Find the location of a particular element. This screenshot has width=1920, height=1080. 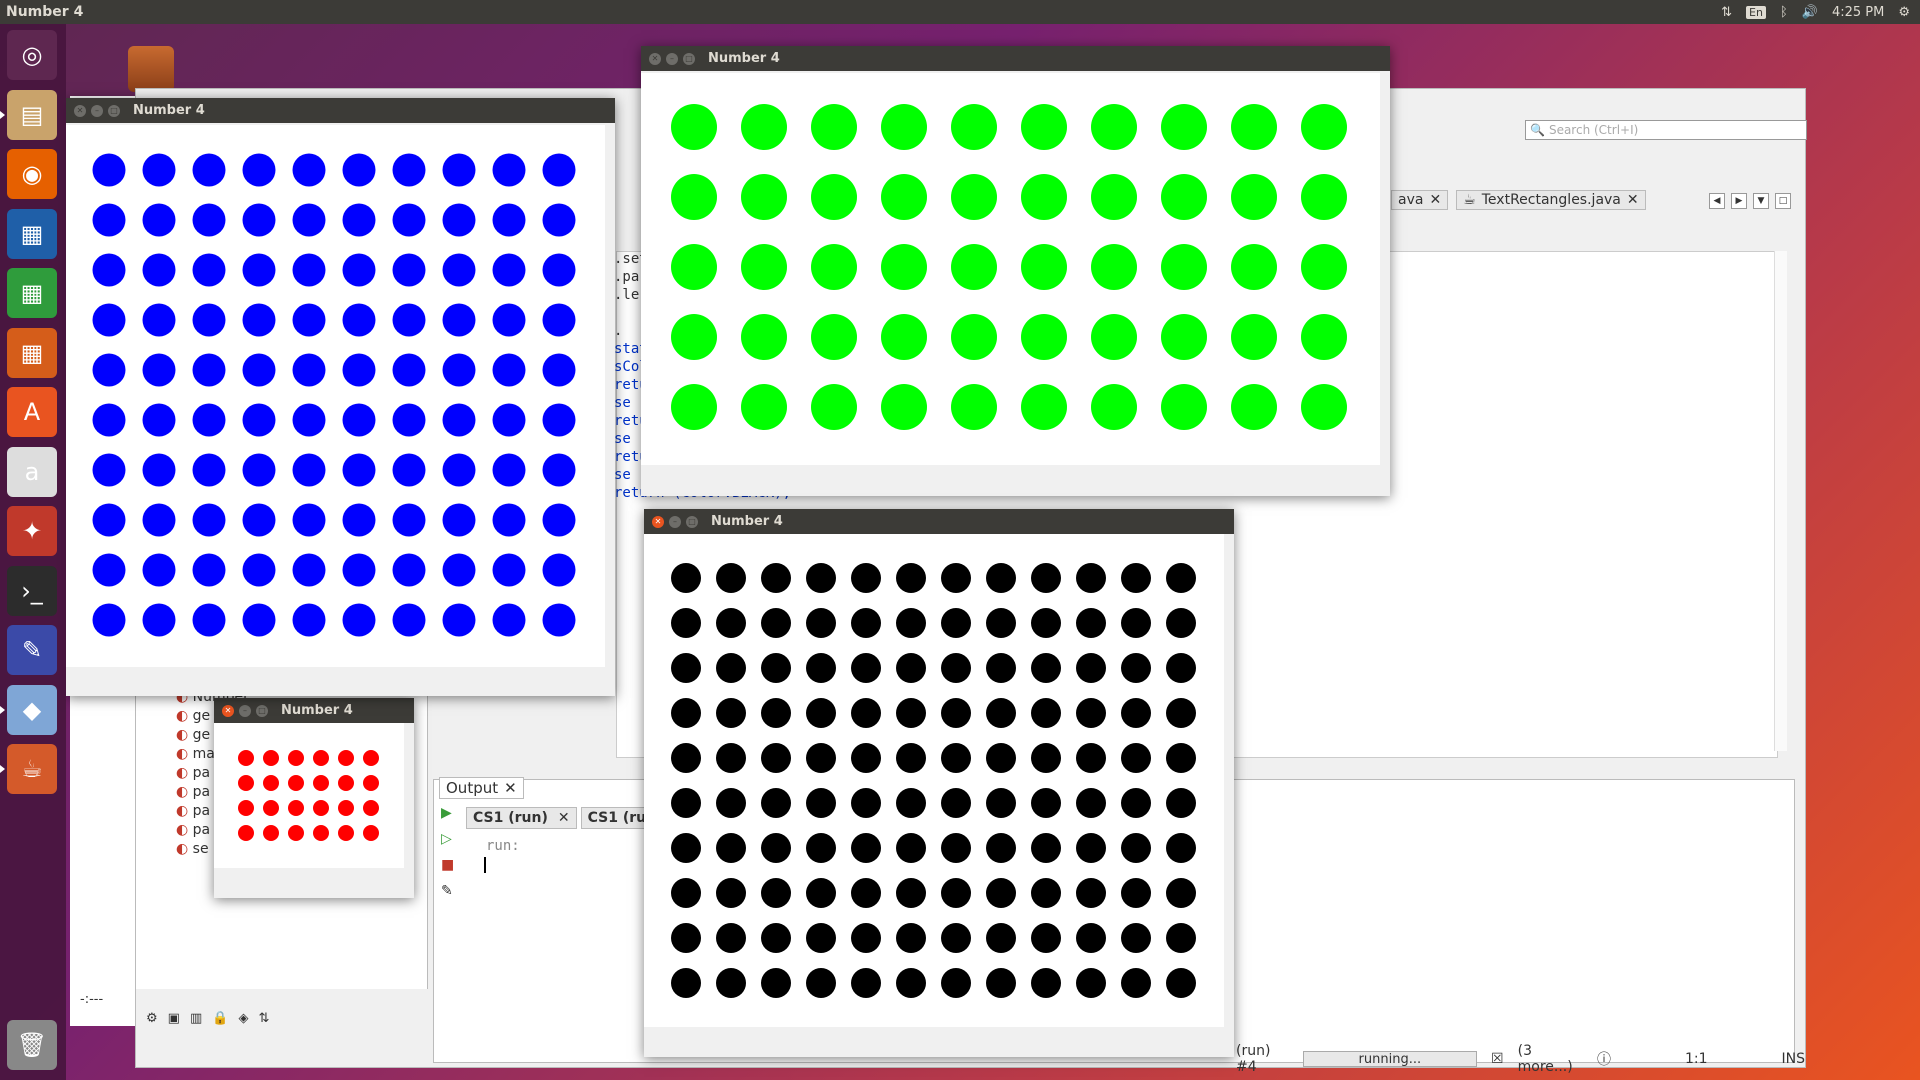

java-icon: ☕ is located at coordinates (28, 769).